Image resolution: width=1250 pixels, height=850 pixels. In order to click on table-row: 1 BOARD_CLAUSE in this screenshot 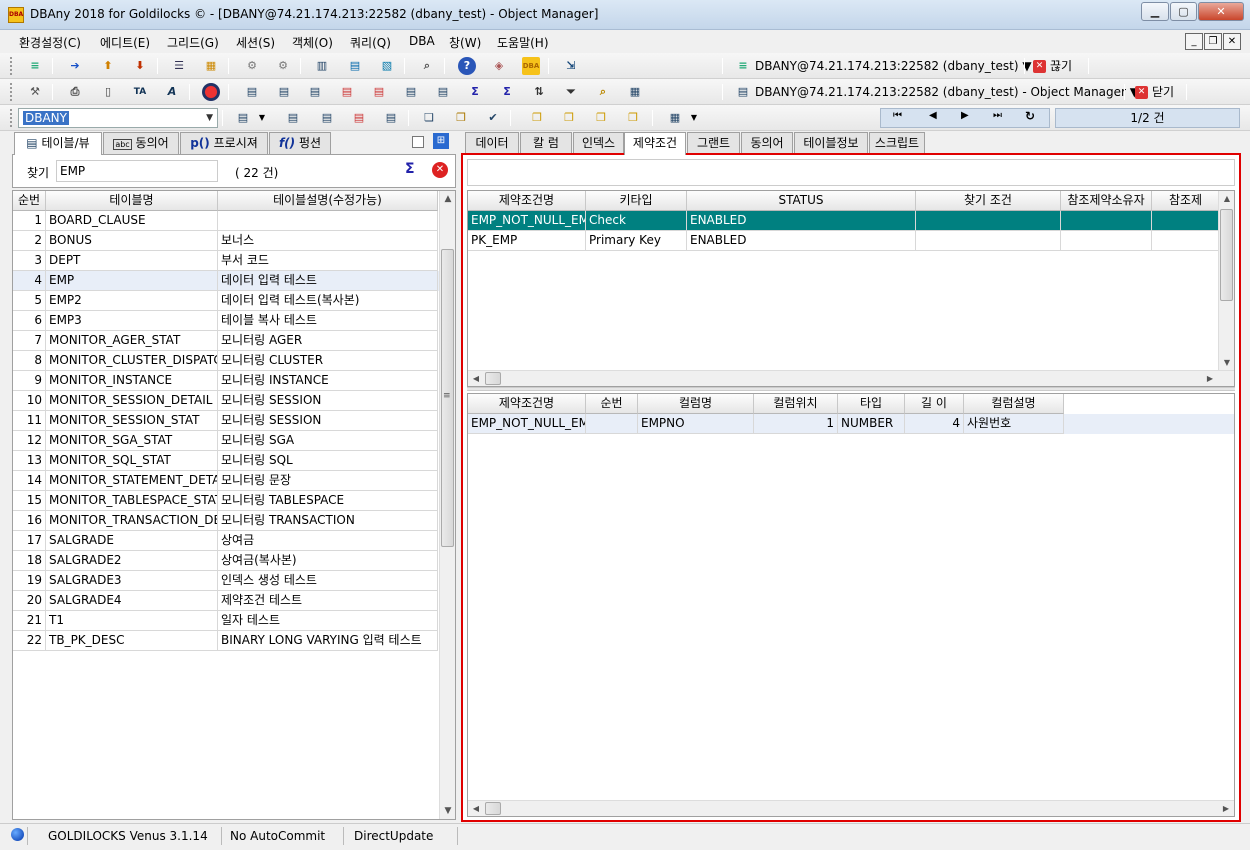, I will do `click(234, 221)`.